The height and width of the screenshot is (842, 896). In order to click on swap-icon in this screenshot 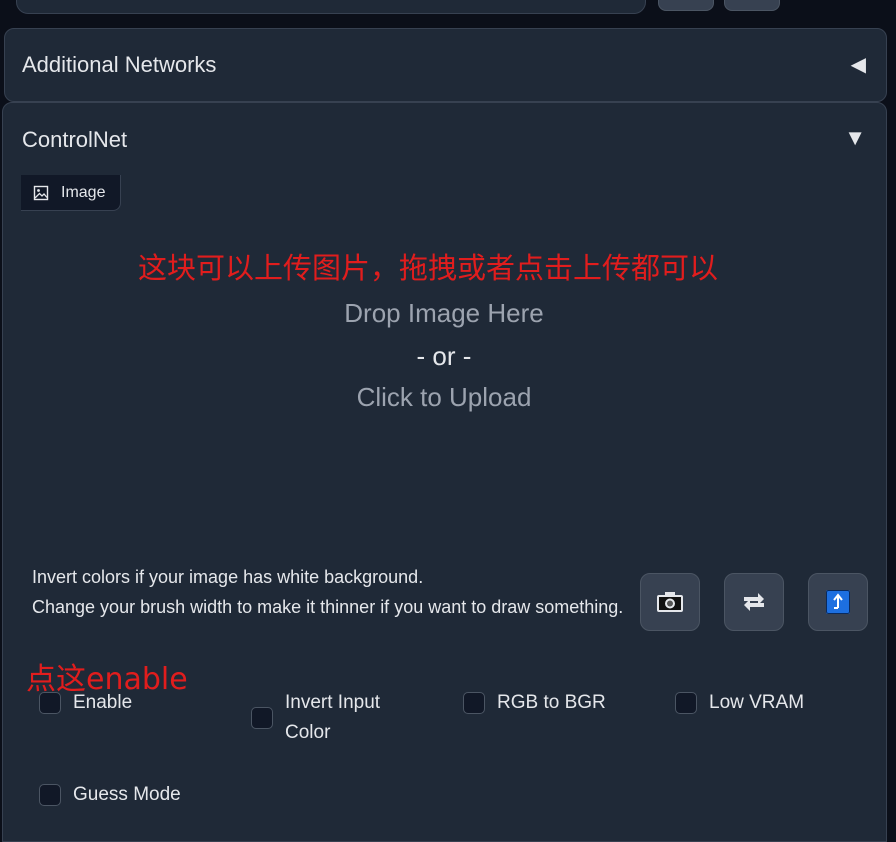, I will do `click(754, 602)`.